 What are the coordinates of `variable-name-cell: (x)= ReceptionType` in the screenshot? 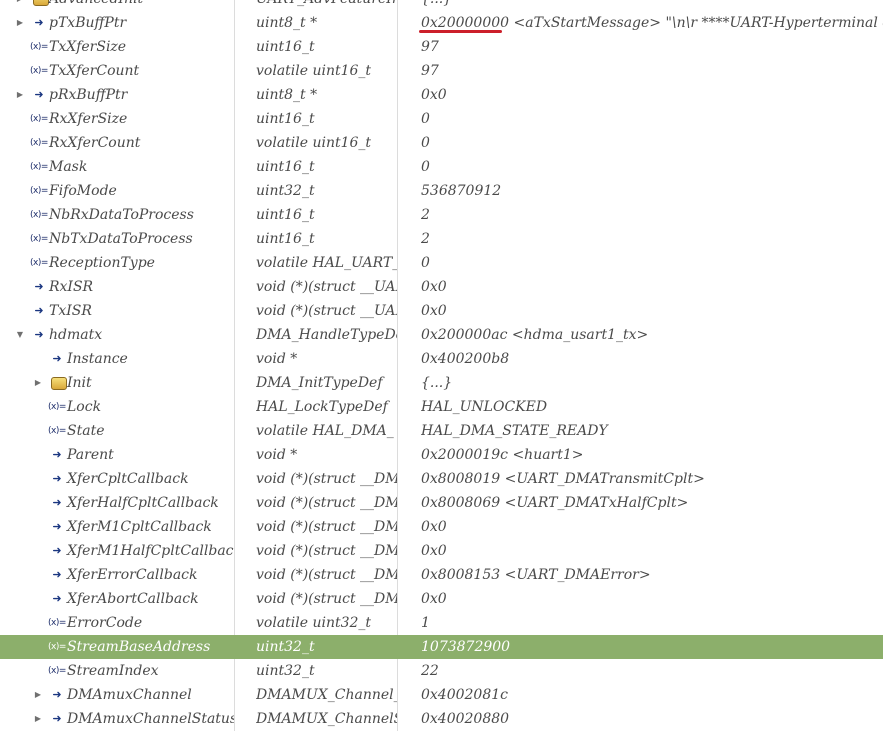 It's located at (117, 263).